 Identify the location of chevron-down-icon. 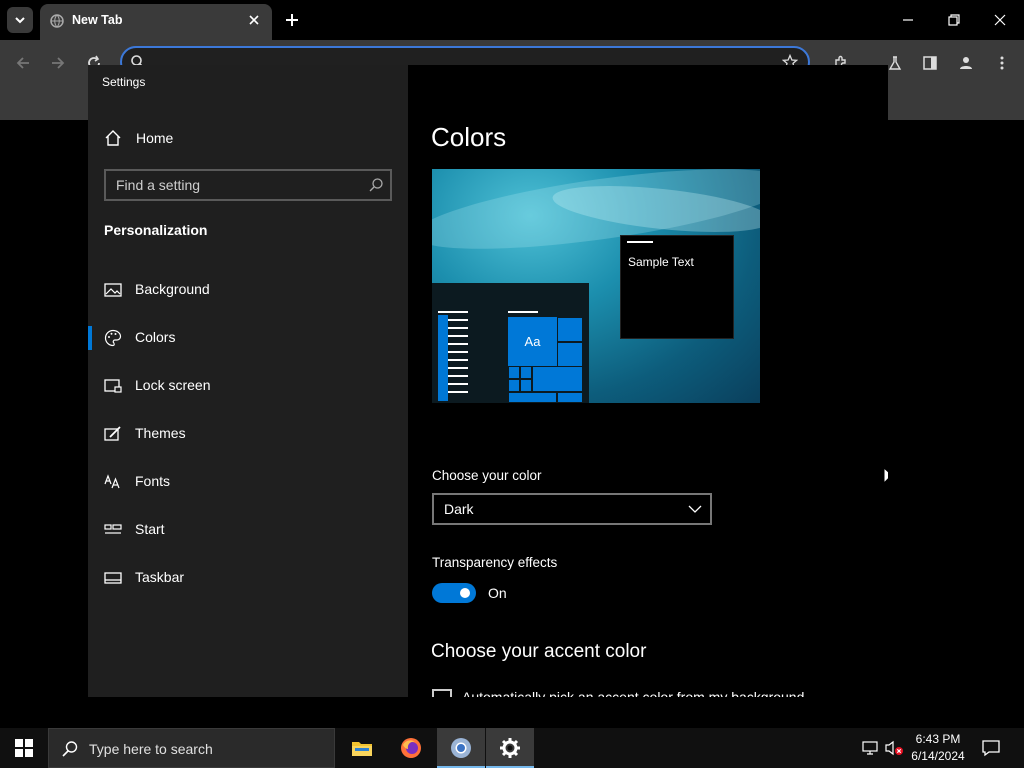
(20, 20).